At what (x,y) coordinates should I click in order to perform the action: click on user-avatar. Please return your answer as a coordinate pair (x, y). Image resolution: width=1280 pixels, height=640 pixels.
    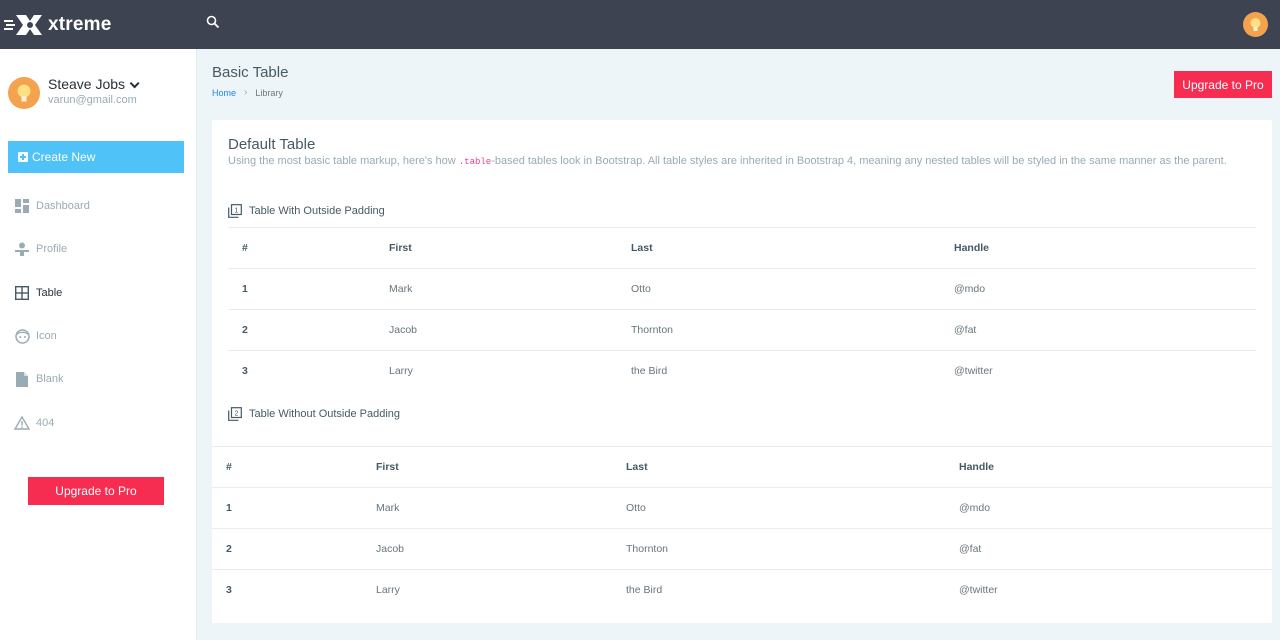
    Looking at the image, I should click on (1255, 24).